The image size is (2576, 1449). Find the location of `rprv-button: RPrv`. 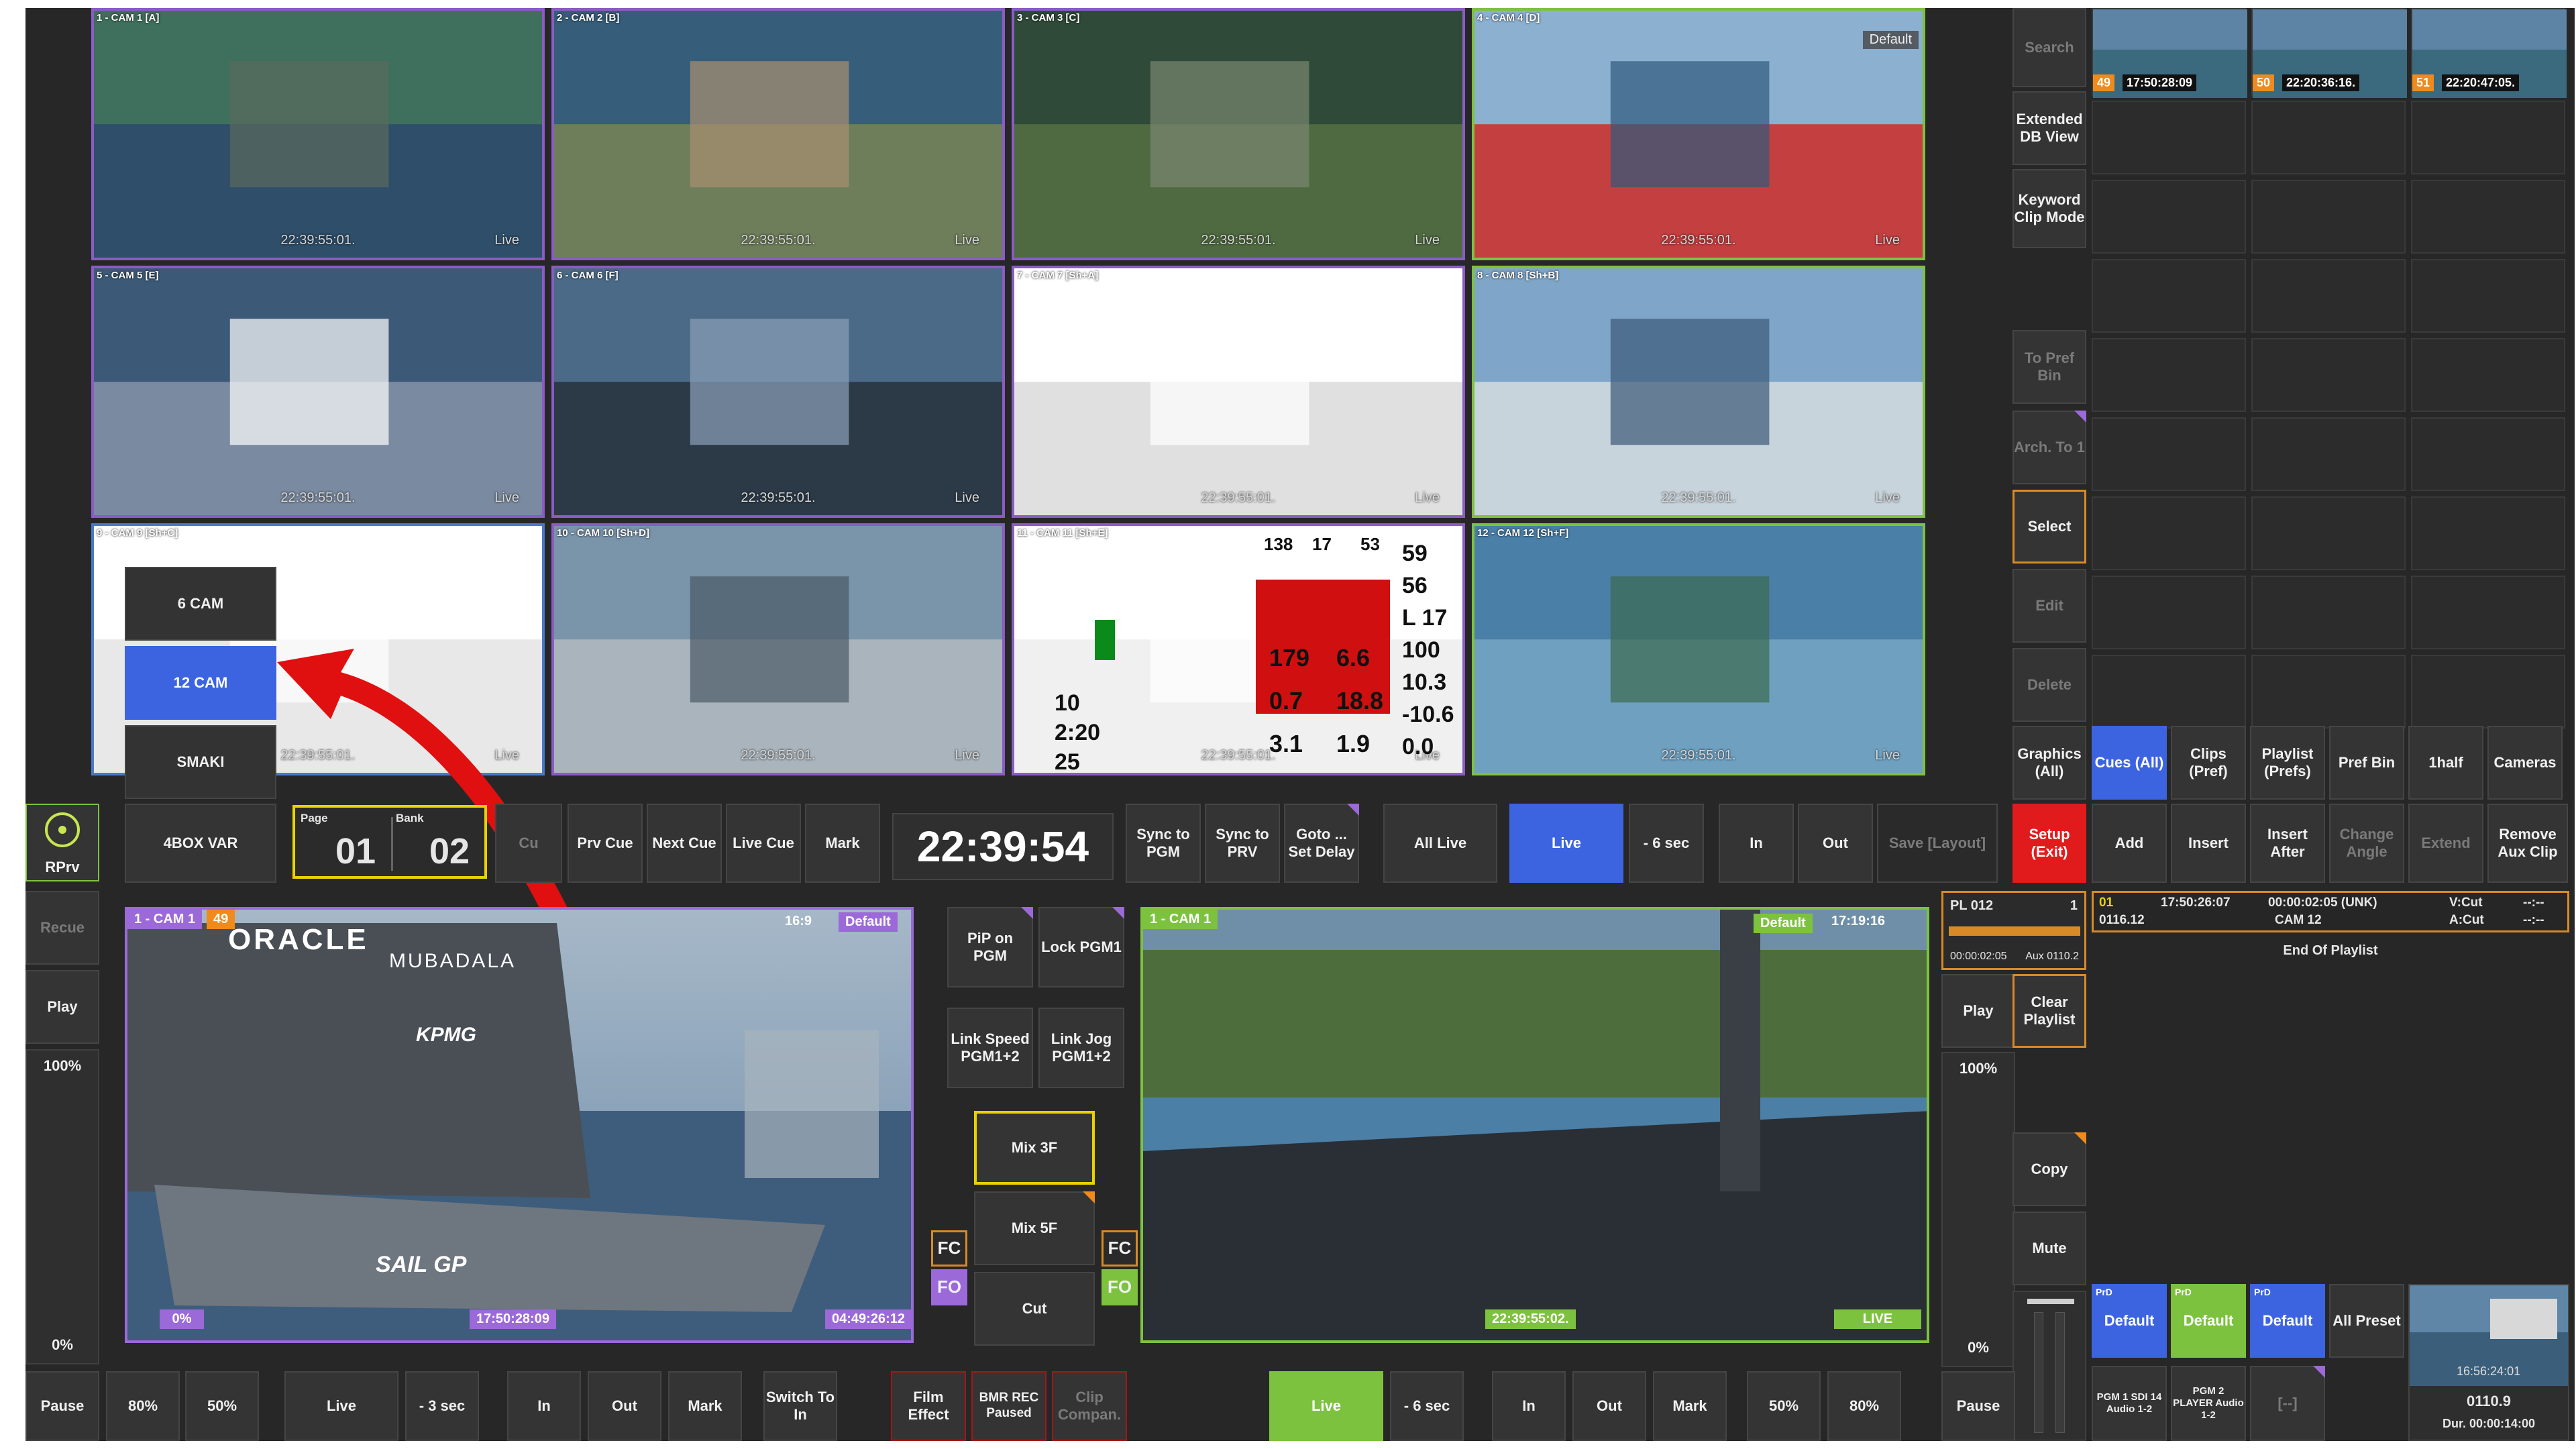

rprv-button: RPrv is located at coordinates (62, 842).